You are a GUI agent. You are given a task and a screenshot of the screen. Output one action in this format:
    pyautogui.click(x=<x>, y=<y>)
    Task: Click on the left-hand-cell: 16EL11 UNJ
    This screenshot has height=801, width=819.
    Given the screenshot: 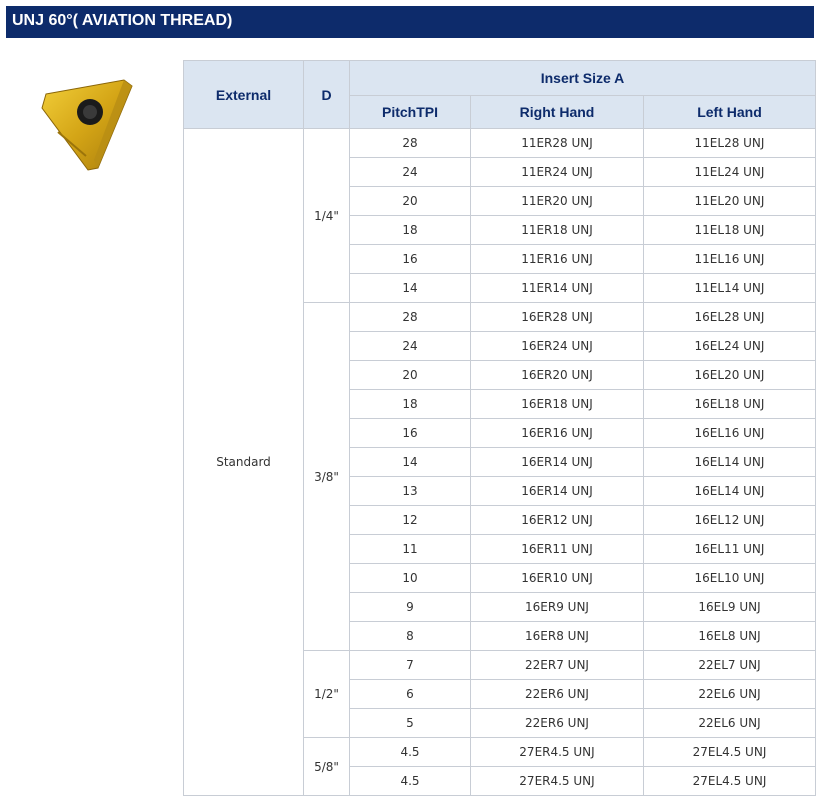 What is the action you would take?
    pyautogui.click(x=729, y=549)
    